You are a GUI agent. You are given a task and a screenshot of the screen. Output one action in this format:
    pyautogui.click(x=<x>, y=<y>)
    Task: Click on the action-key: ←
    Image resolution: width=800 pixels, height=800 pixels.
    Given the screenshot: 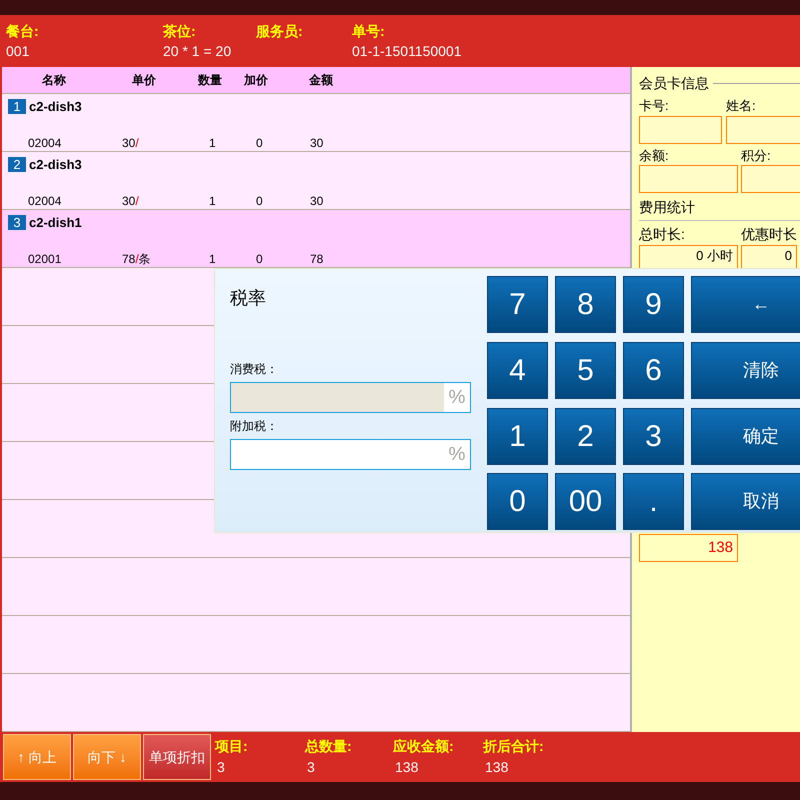 What is the action you would take?
    pyautogui.click(x=745, y=304)
    